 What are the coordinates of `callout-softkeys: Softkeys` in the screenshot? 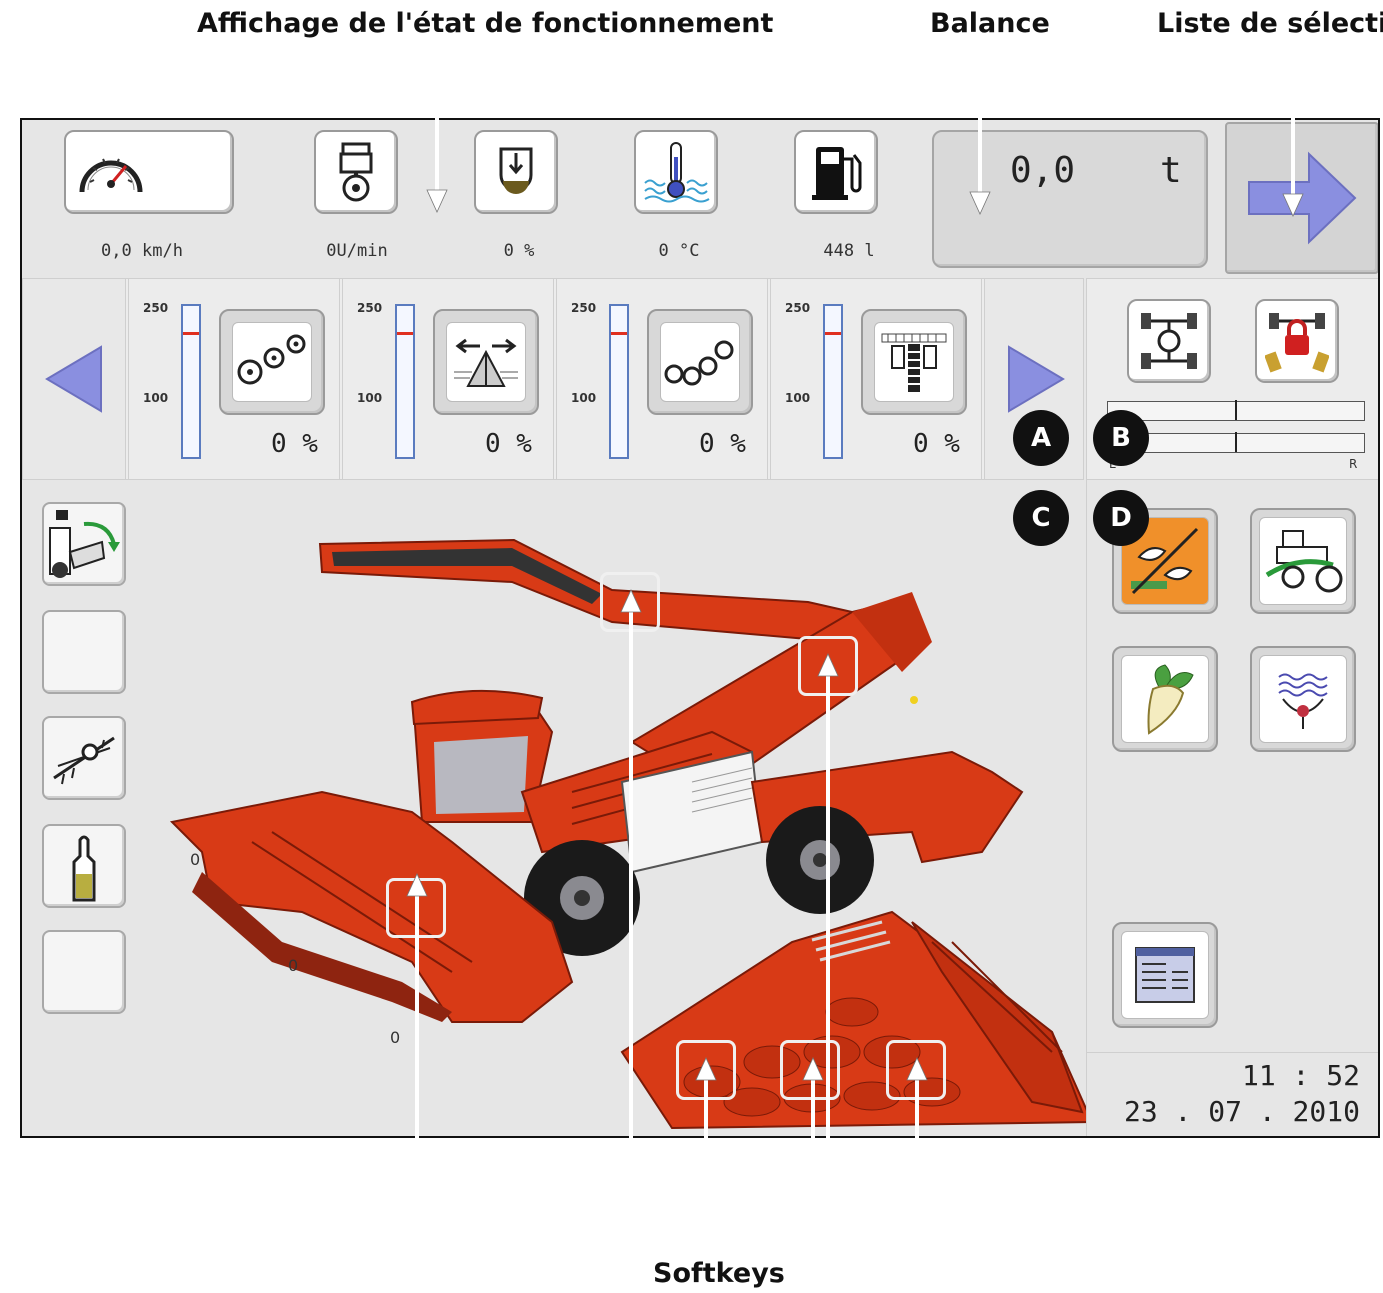 It's located at (719, 1273).